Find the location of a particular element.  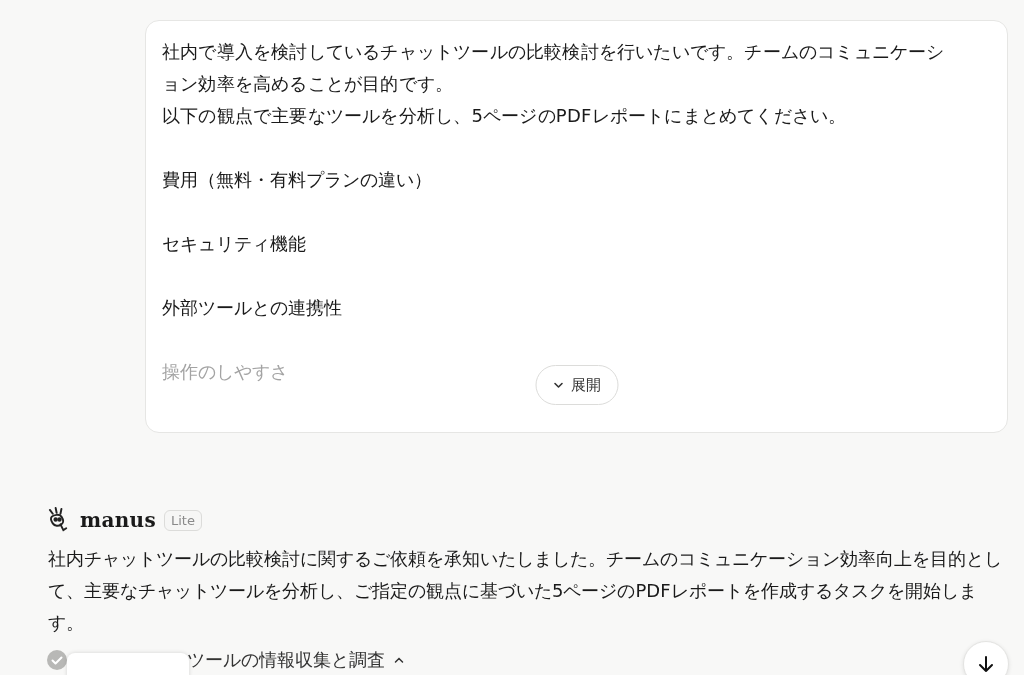

reply-text: 社内チャットツールの比較検討に関するご依頼を承知いたしました。チームのコミュニケーション効率向上を目的として、主要なチャットツールを分析し、ご指定の観点に基づいた5ページのPDFレポートを作成するタスクを開始します。 is located at coordinates (525, 591).